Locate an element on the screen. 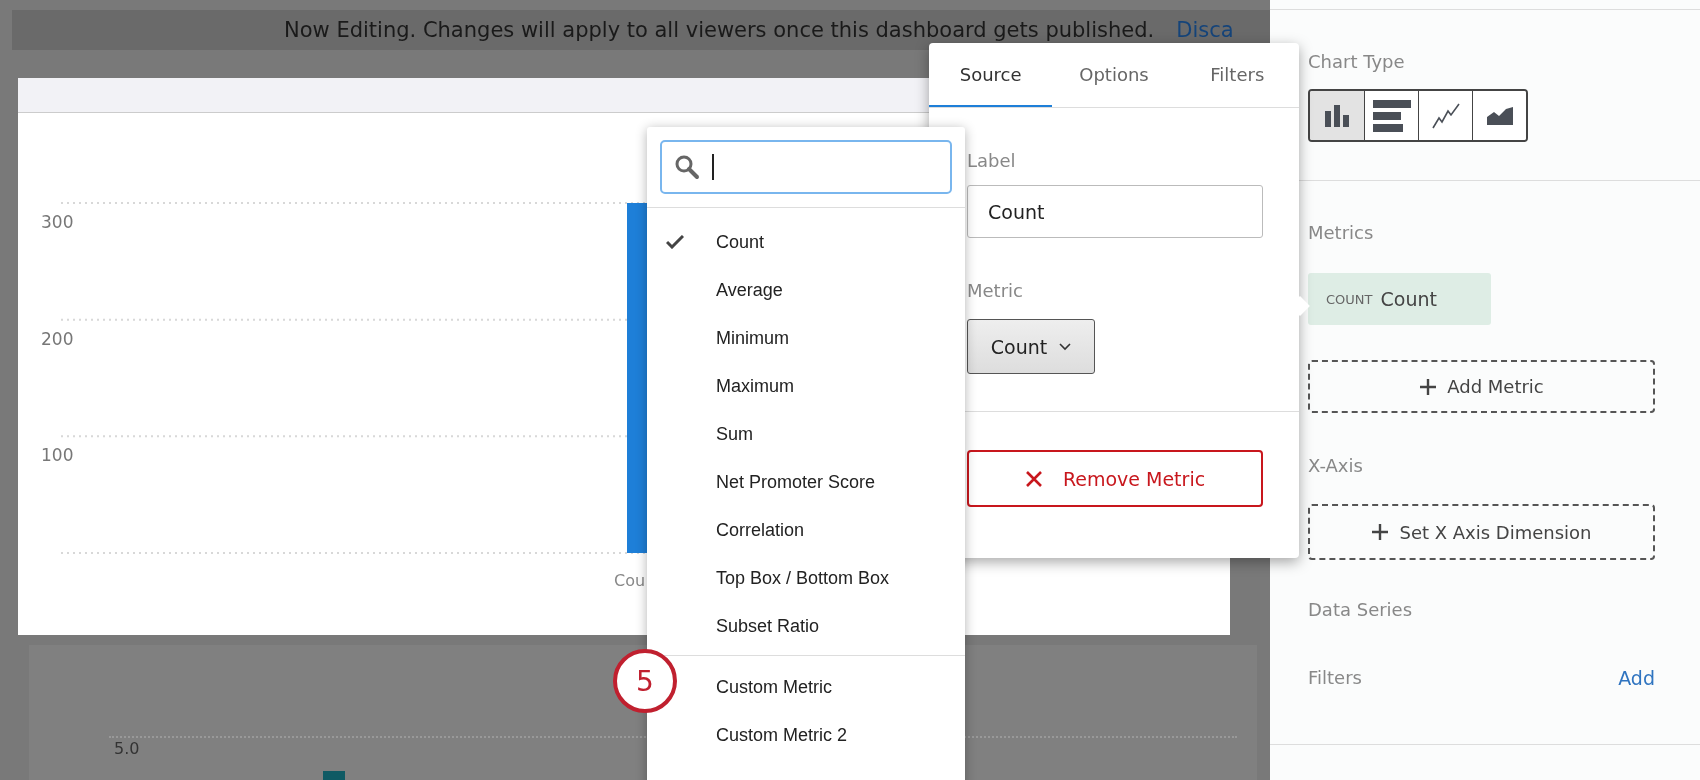 This screenshot has width=1700, height=780. menu-item: Sum is located at coordinates (840, 434).